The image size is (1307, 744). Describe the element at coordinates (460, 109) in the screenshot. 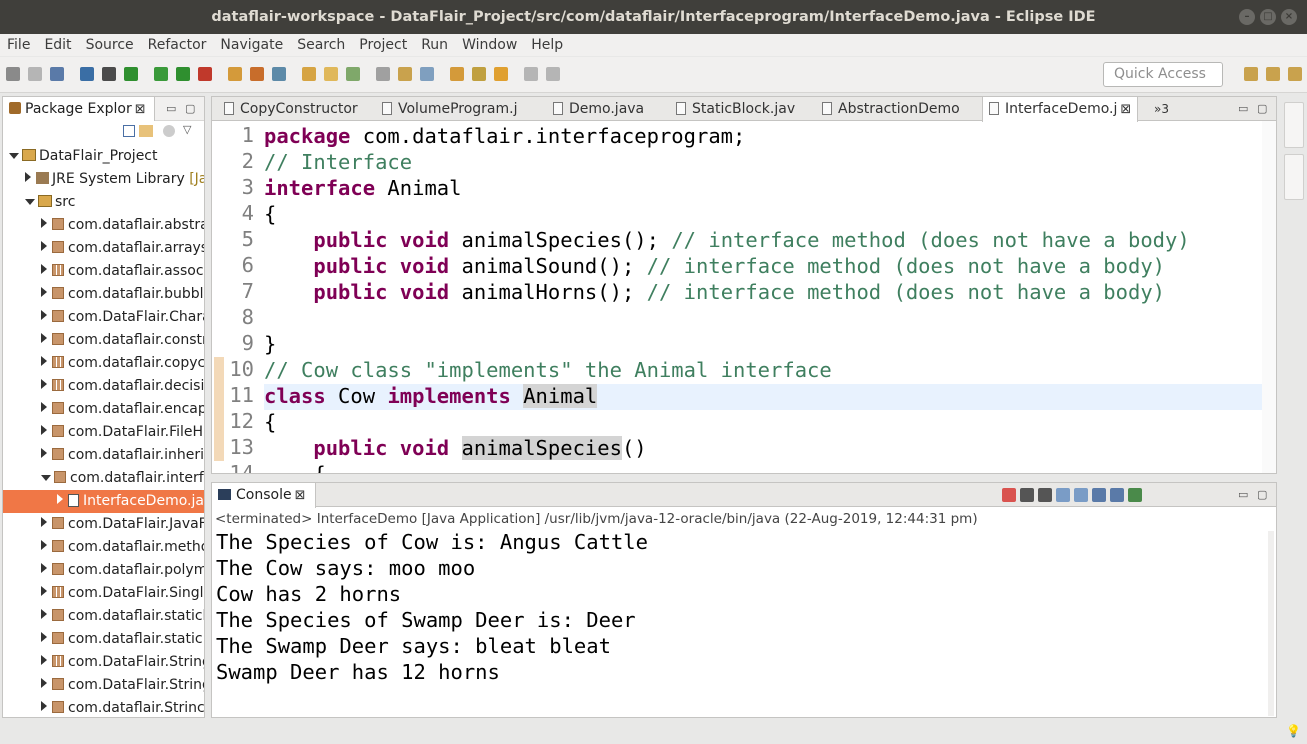

I see `editor-tab: VolumeProgram.j` at that location.